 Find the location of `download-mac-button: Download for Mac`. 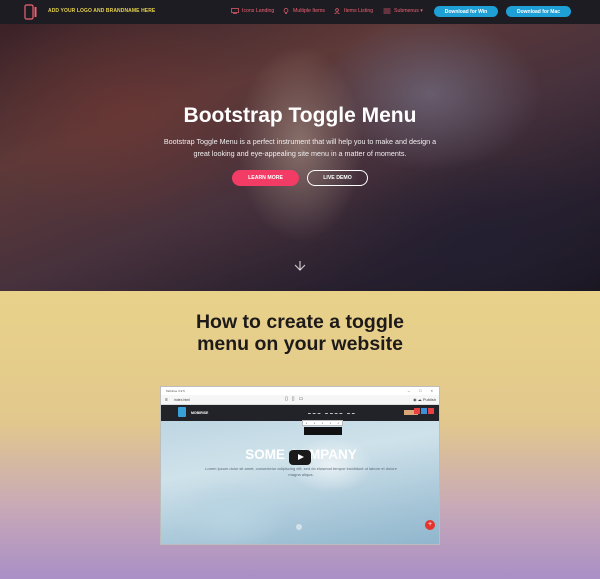

download-mac-button: Download for Mac is located at coordinates (538, 11).